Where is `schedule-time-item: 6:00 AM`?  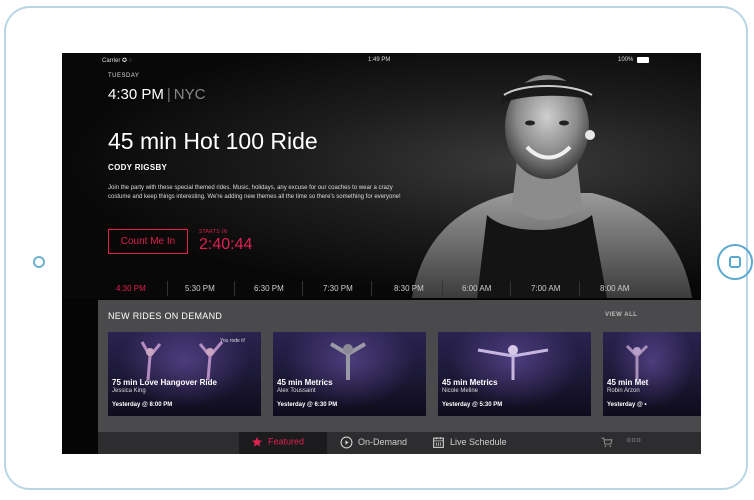 schedule-time-item: 6:00 AM is located at coordinates (476, 288).